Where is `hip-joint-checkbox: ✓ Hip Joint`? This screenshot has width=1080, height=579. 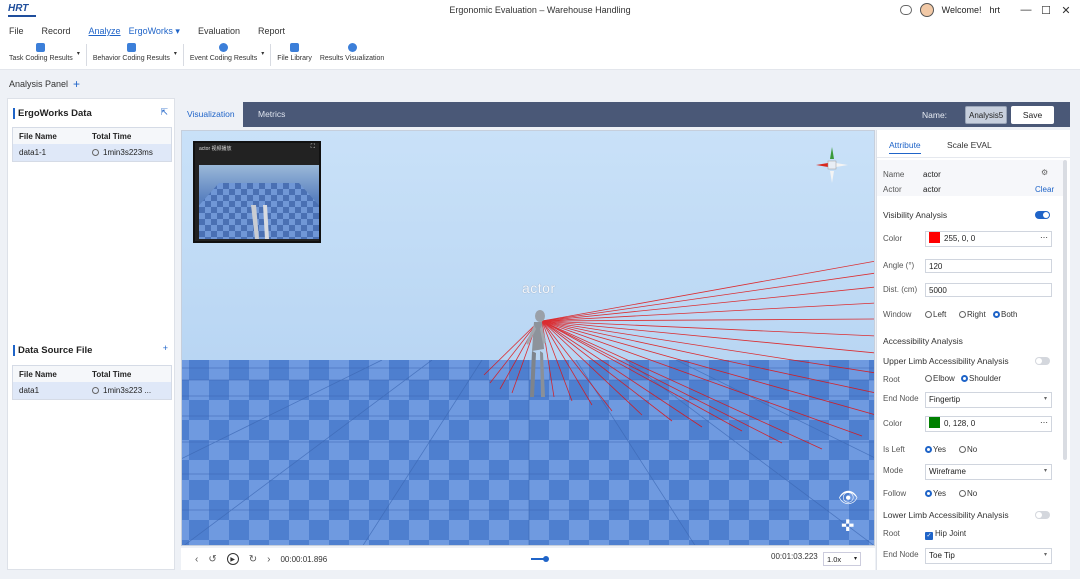
hip-joint-checkbox: ✓ Hip Joint is located at coordinates (945, 534).